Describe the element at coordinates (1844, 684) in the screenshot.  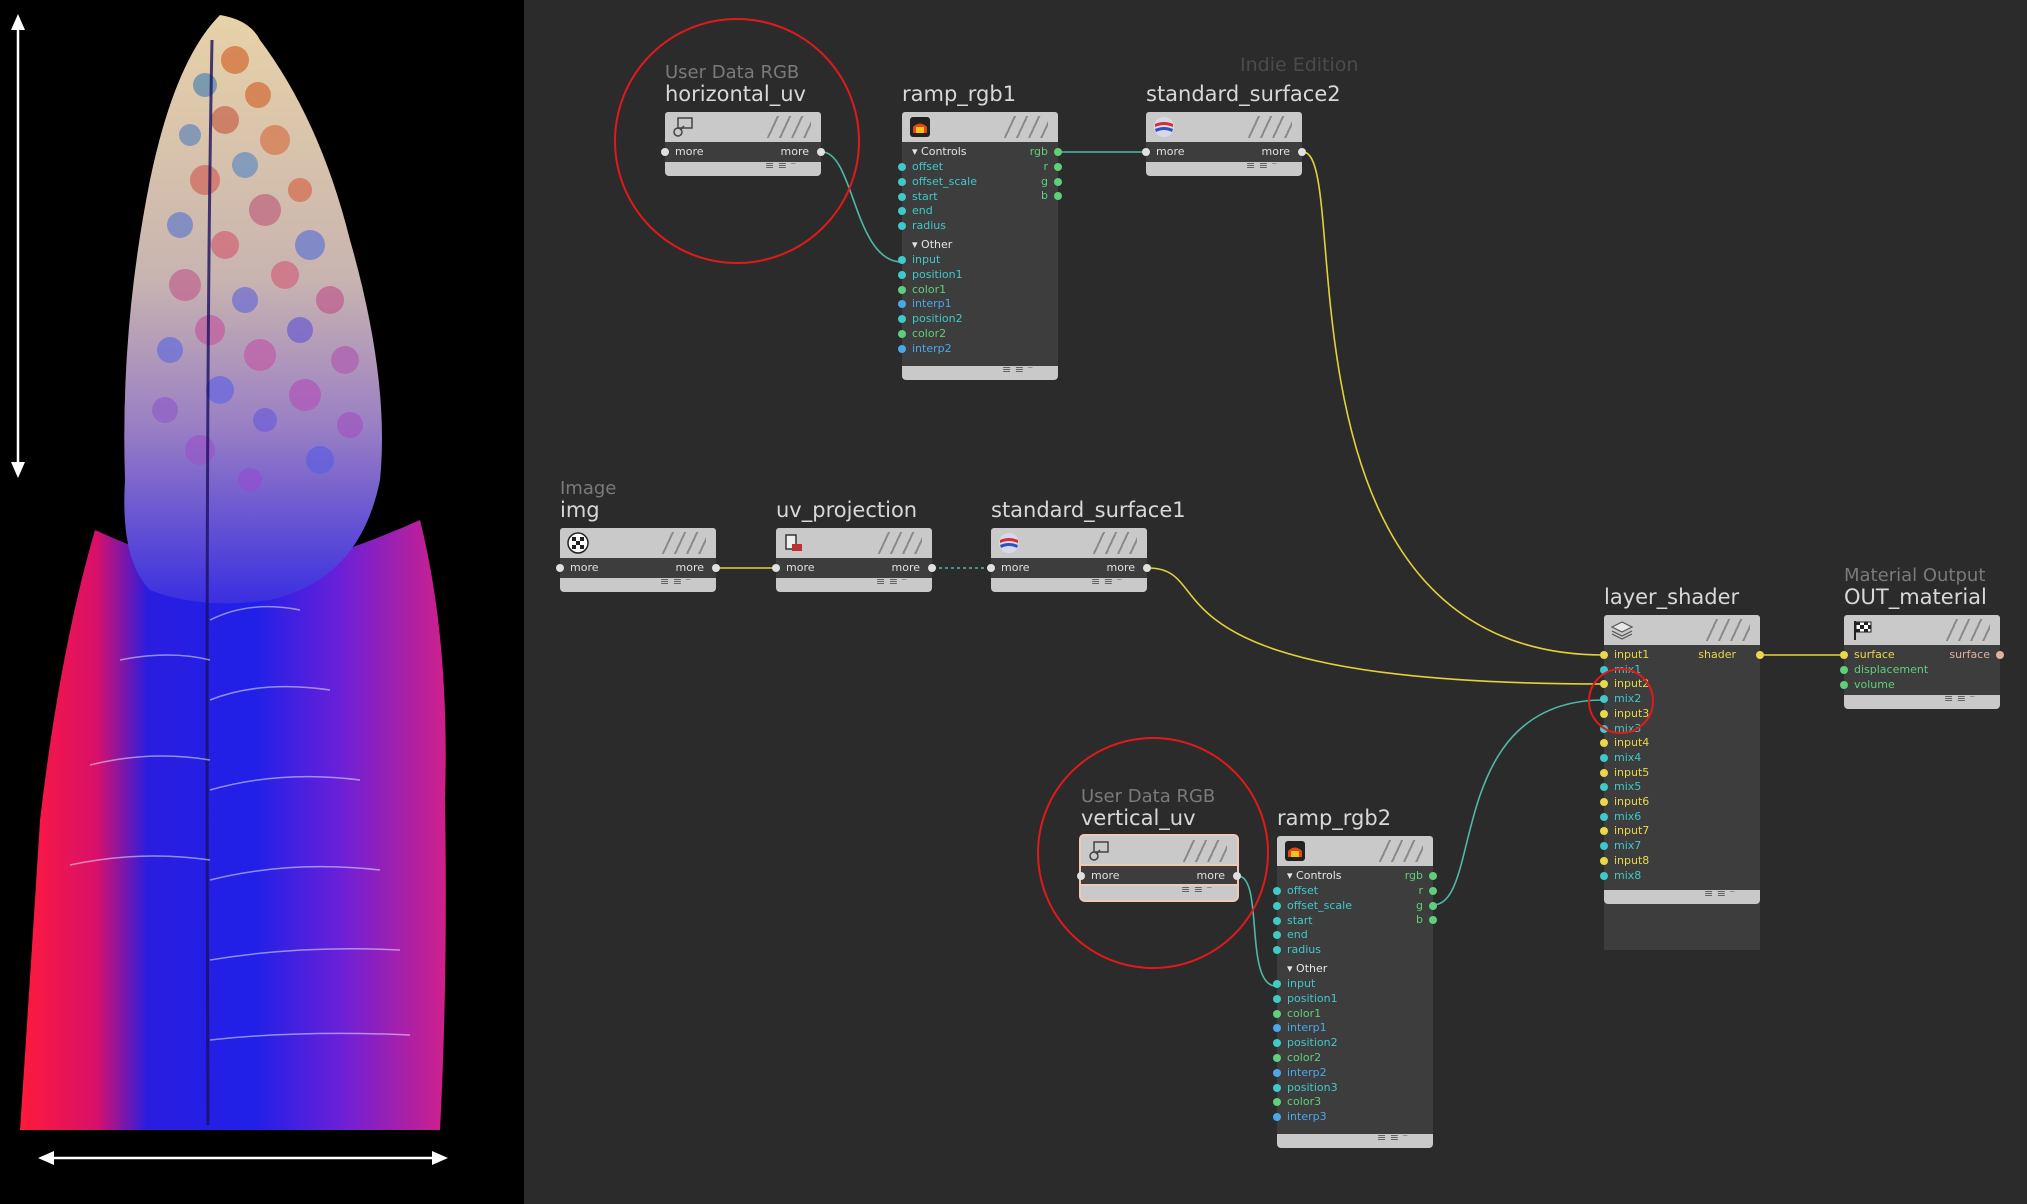
I see `input-volume-port` at that location.